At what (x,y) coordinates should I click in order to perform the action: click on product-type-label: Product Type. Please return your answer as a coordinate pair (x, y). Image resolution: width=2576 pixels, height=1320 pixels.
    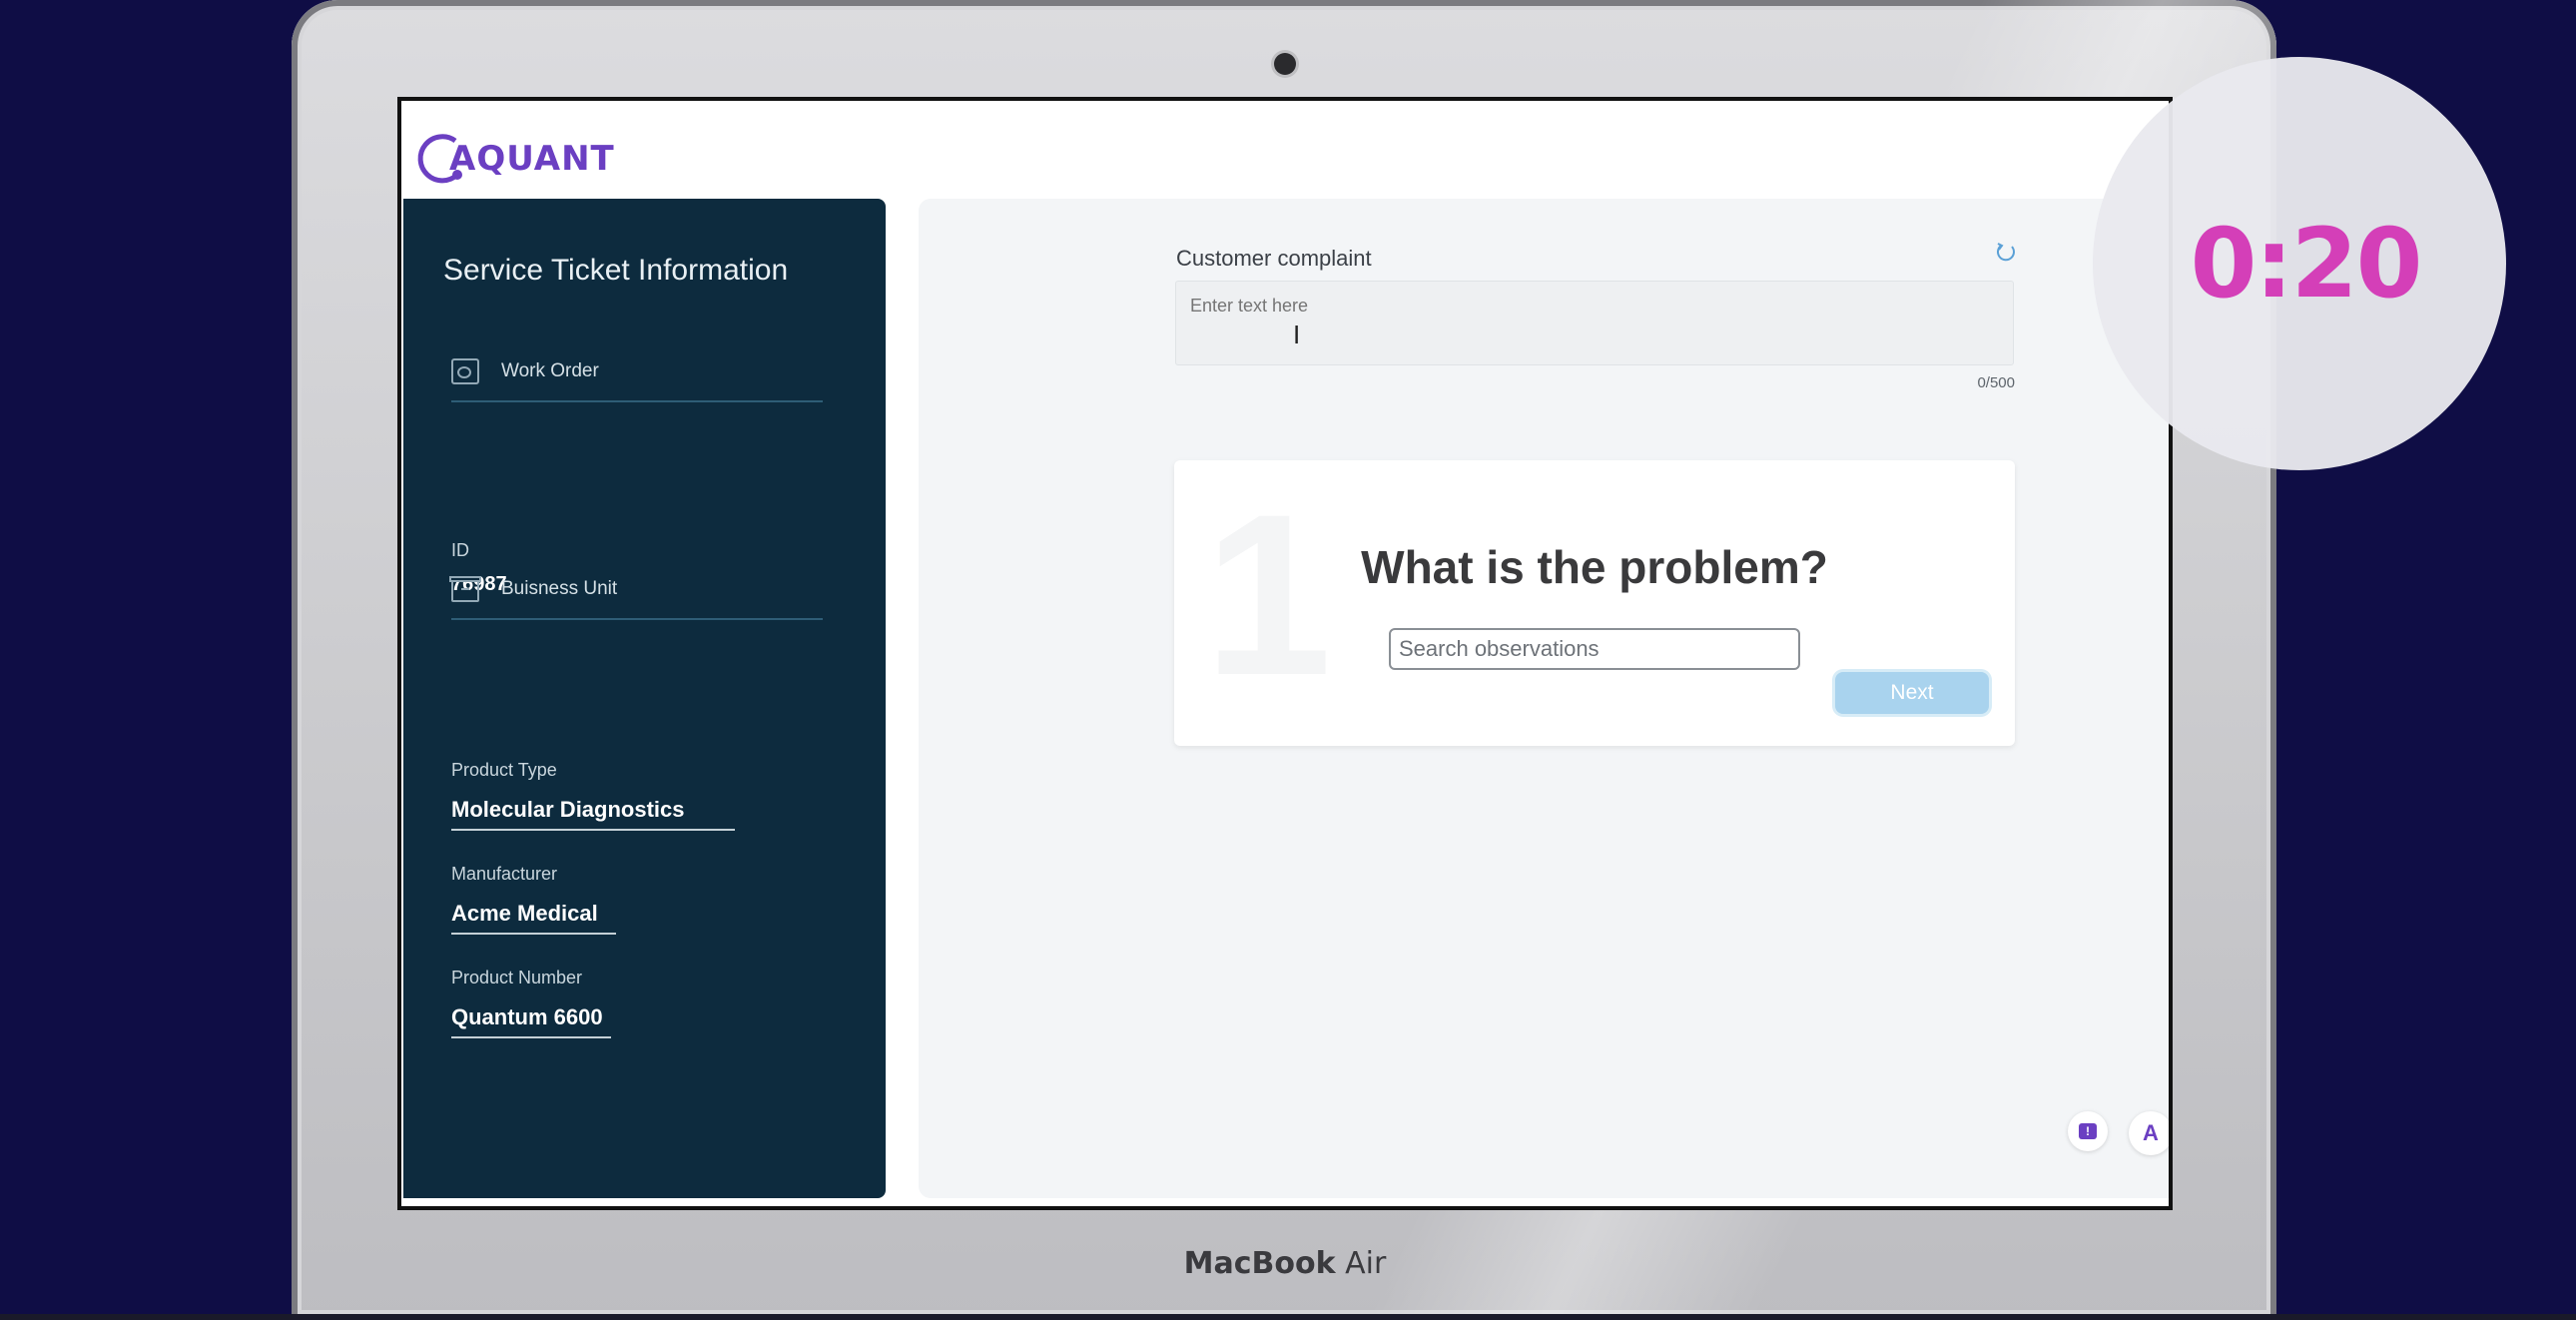
    Looking at the image, I should click on (504, 770).